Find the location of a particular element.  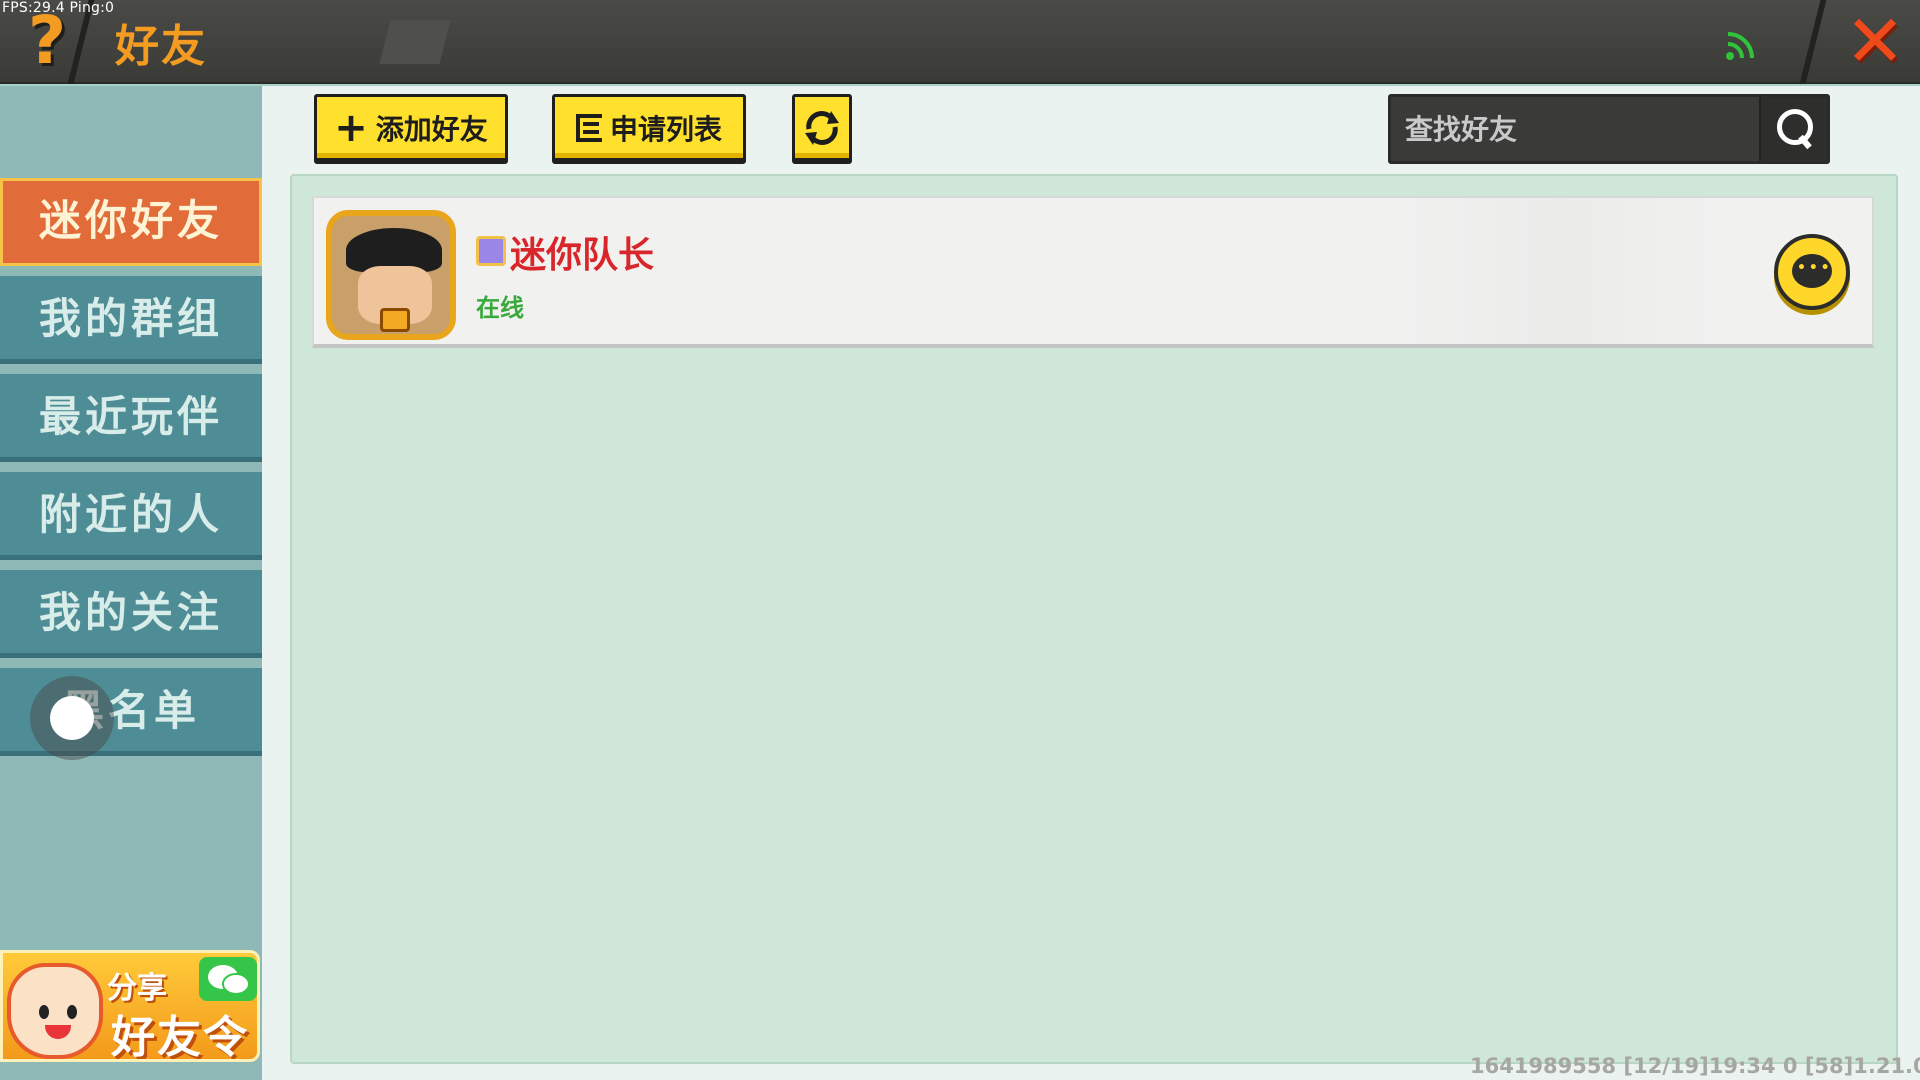

touch-indicator is located at coordinates (72, 718).